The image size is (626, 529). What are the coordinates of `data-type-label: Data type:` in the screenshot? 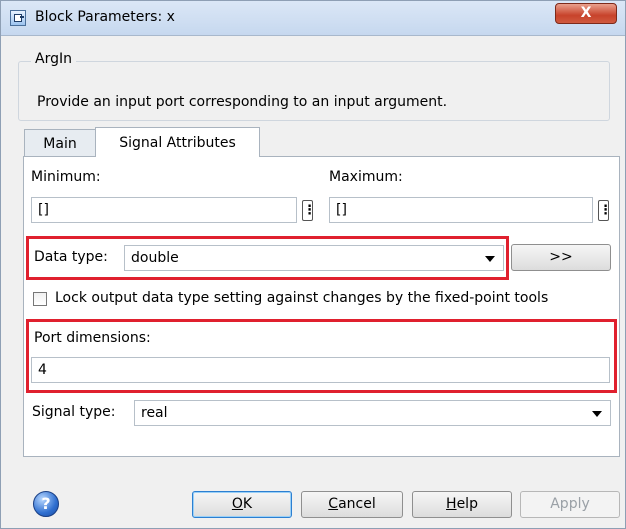 It's located at (71, 257).